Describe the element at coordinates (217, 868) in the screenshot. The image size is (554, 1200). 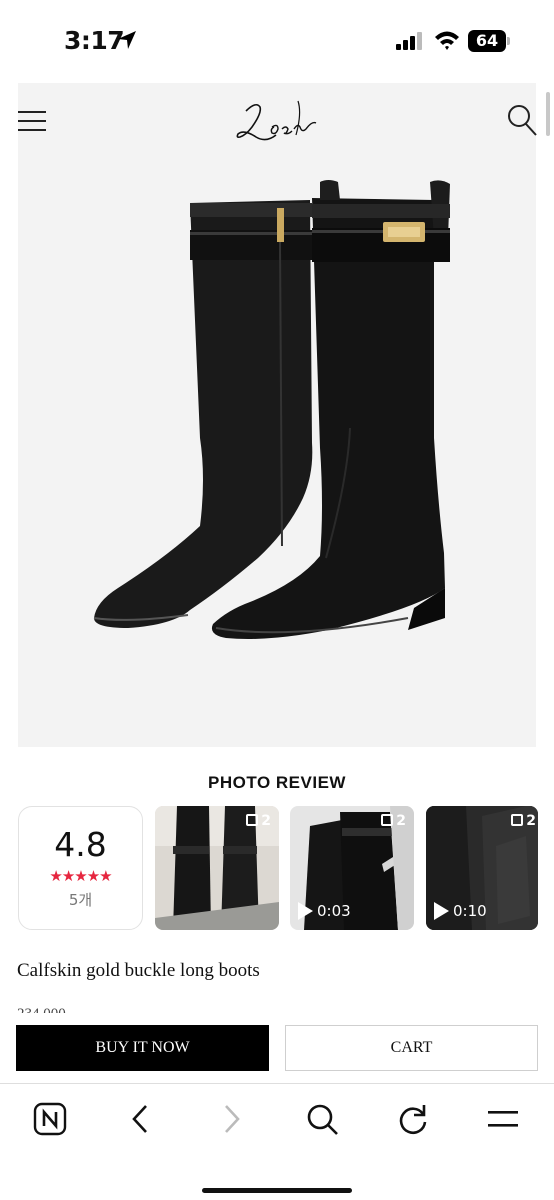
I see `review-photo-thumbnail: 2` at that location.